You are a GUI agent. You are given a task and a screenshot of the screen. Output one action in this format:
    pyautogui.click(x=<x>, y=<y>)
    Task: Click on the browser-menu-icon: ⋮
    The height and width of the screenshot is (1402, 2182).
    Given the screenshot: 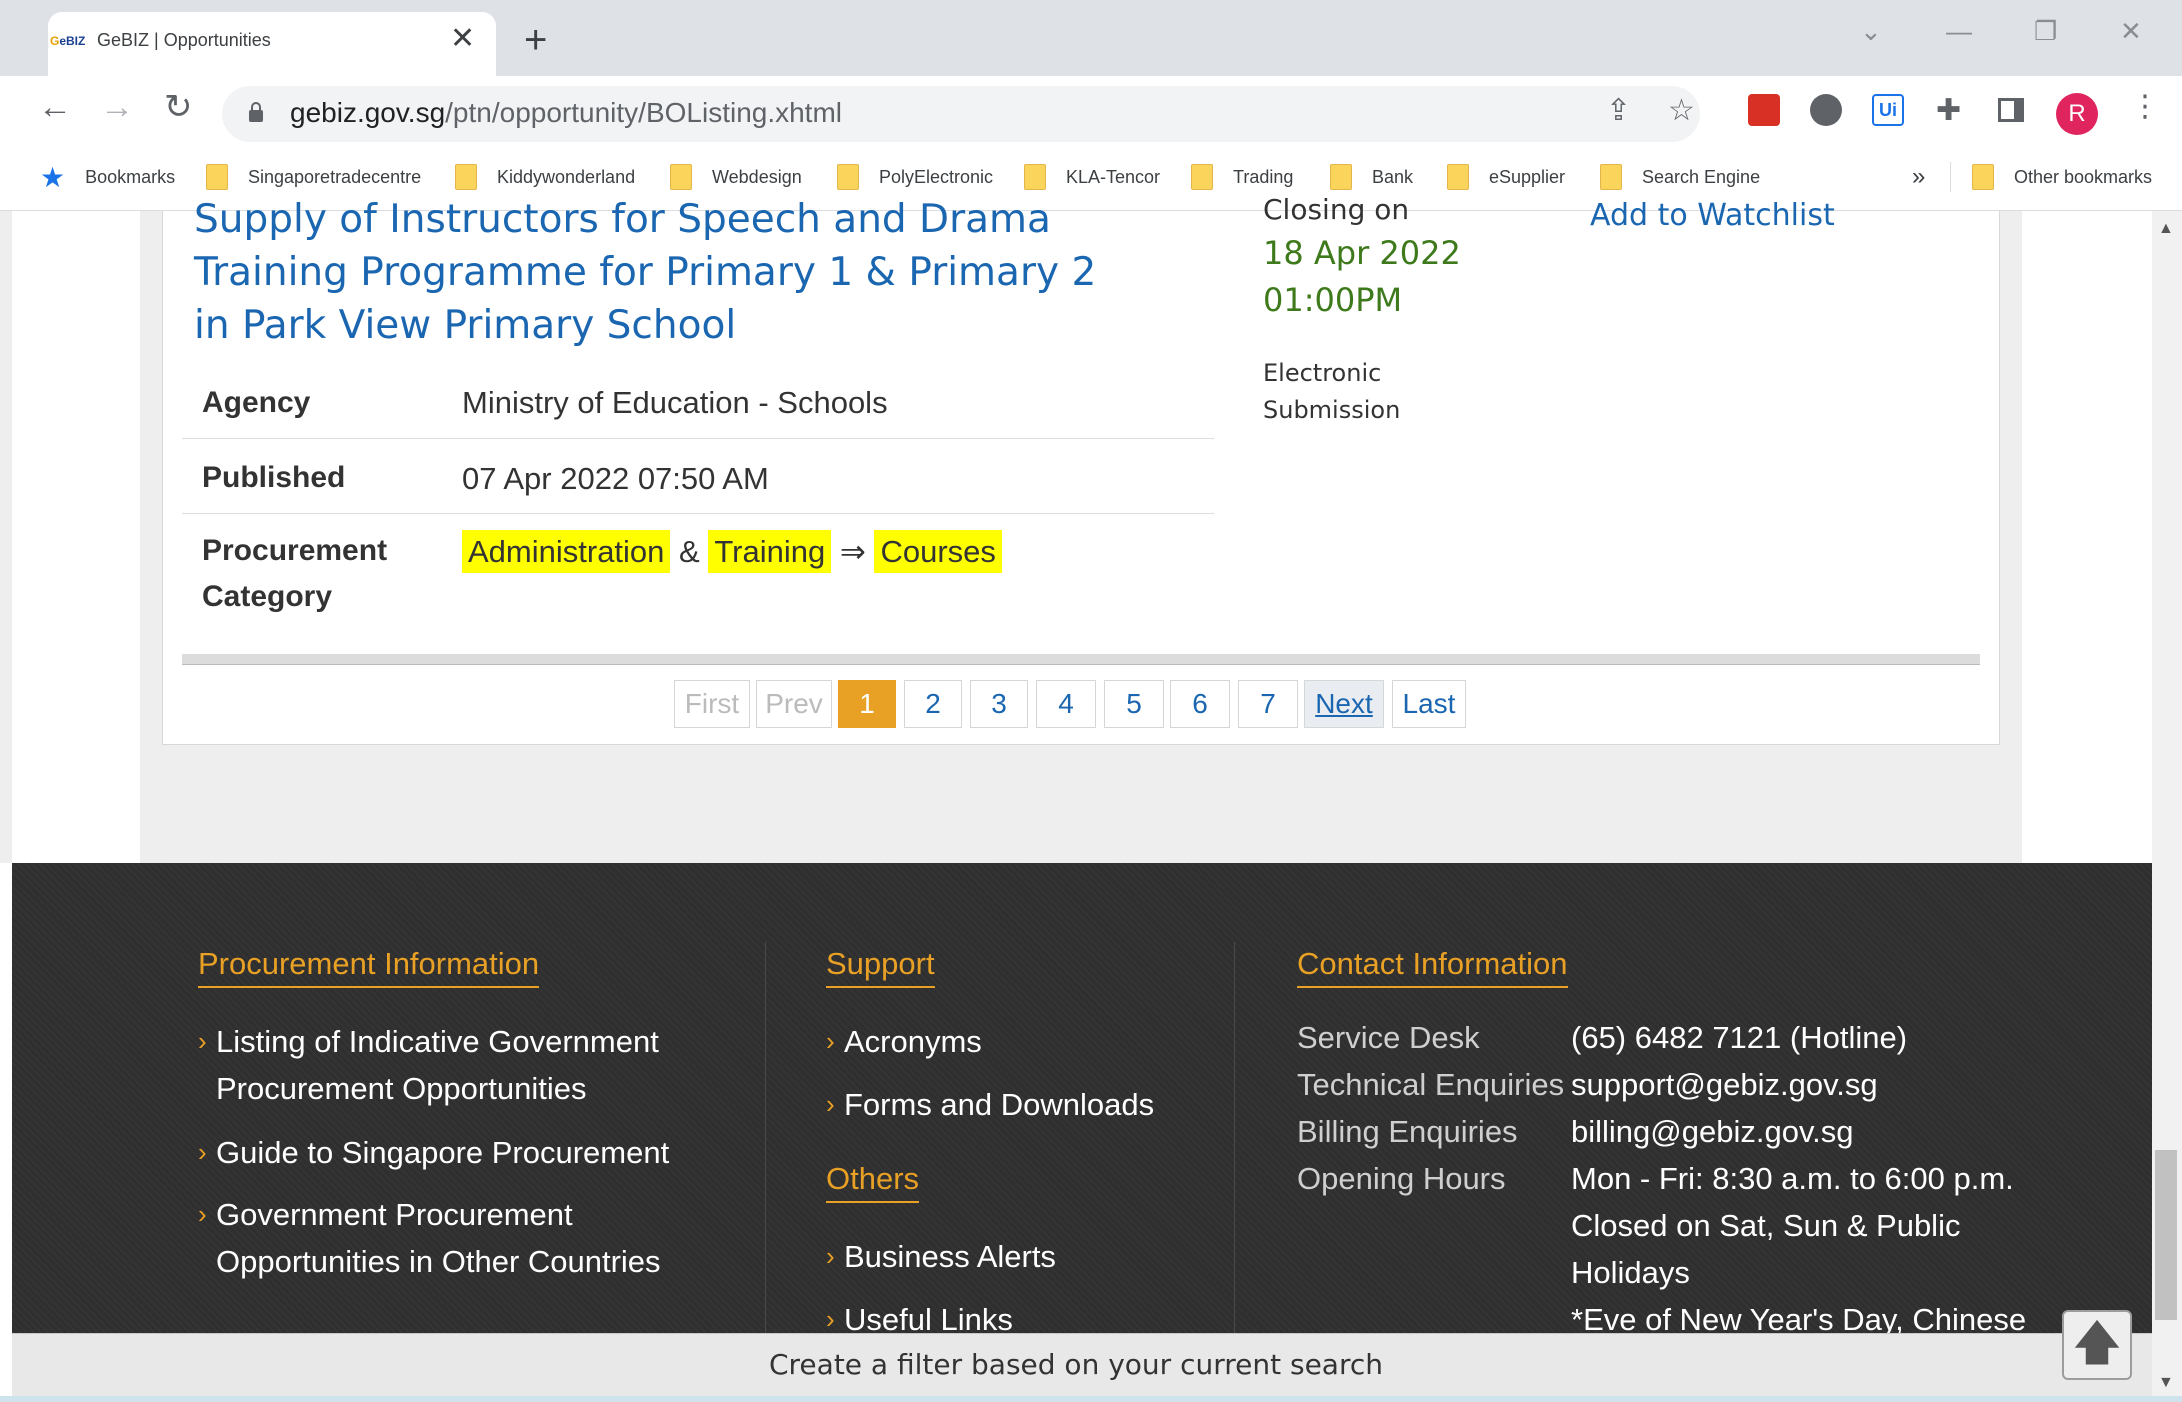 What is the action you would take?
    pyautogui.click(x=2145, y=107)
    